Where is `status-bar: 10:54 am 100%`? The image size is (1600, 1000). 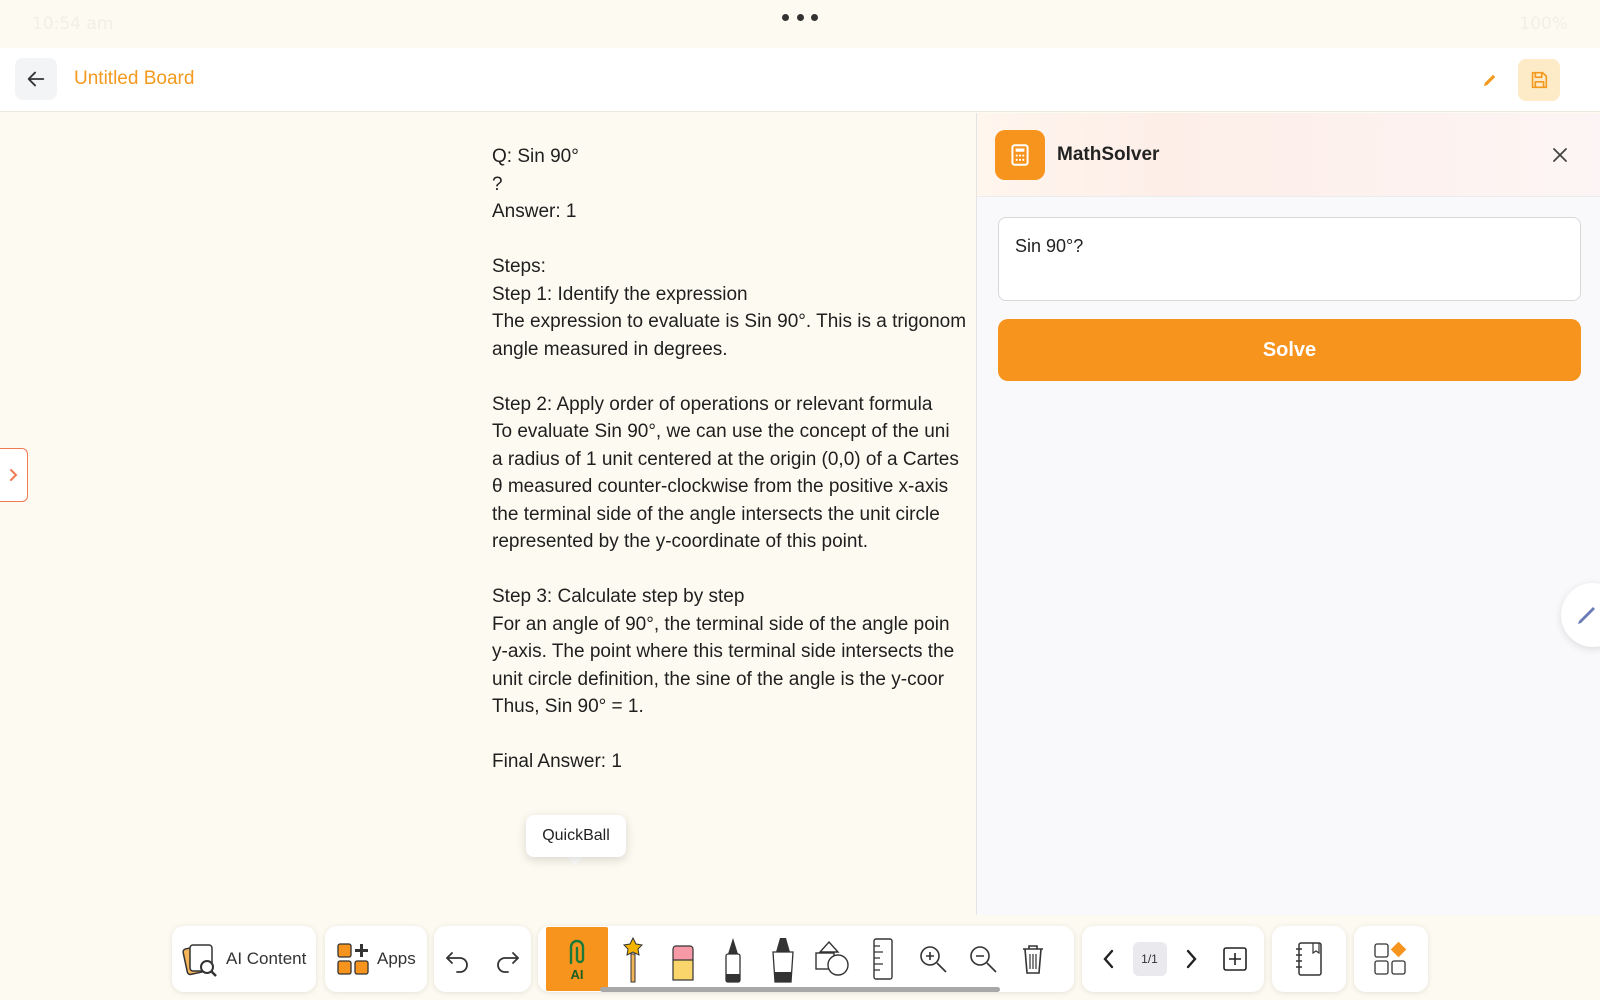 status-bar: 10:54 am 100% is located at coordinates (800, 24).